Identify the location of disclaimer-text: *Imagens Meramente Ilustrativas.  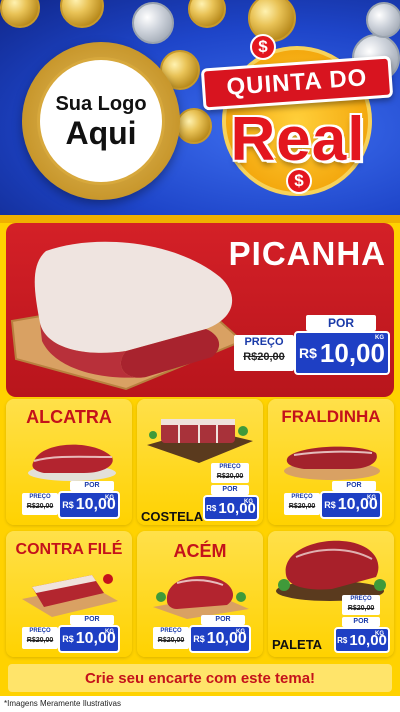
(200, 704).